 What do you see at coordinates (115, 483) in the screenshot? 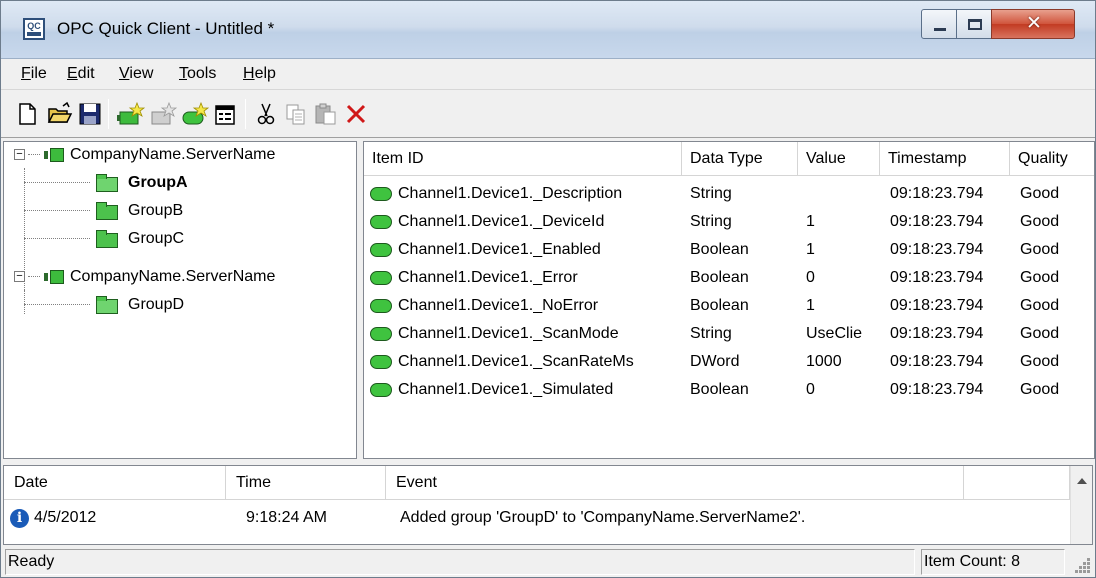
I see `column-header-date: Date` at bounding box center [115, 483].